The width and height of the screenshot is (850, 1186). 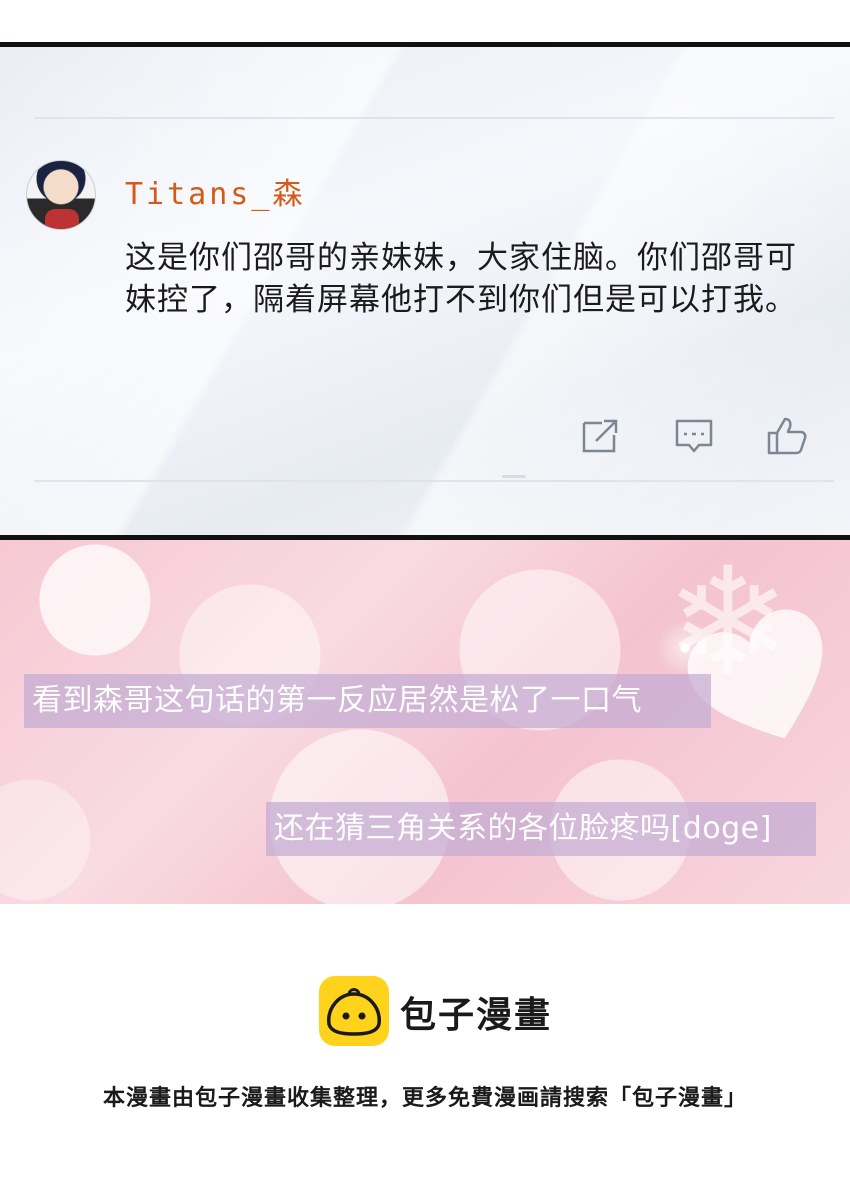 I want to click on caption-box: 还在猜三角关系的各位脸疼吗[doge], so click(x=541, y=829).